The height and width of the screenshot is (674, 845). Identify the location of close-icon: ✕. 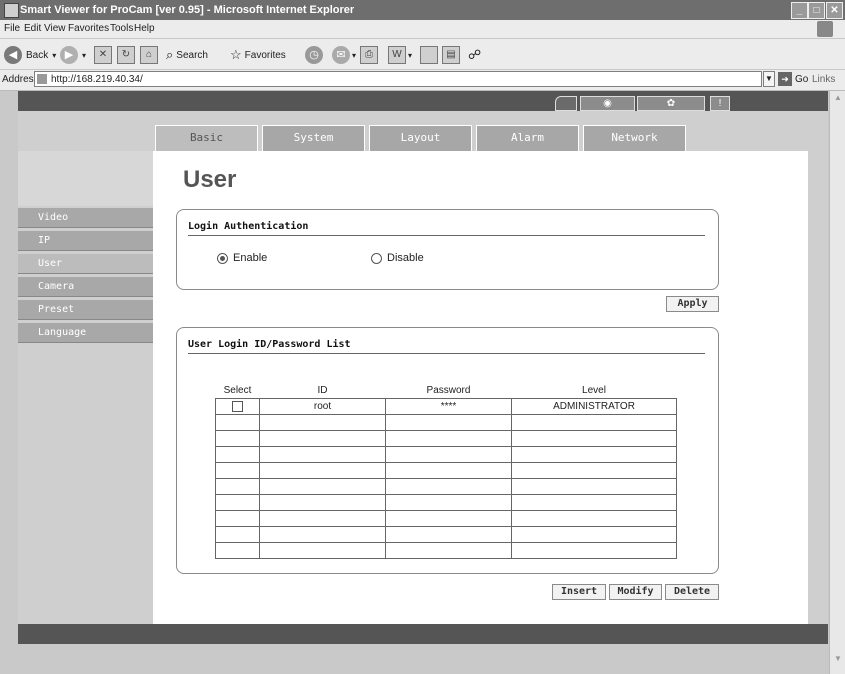
(834, 10).